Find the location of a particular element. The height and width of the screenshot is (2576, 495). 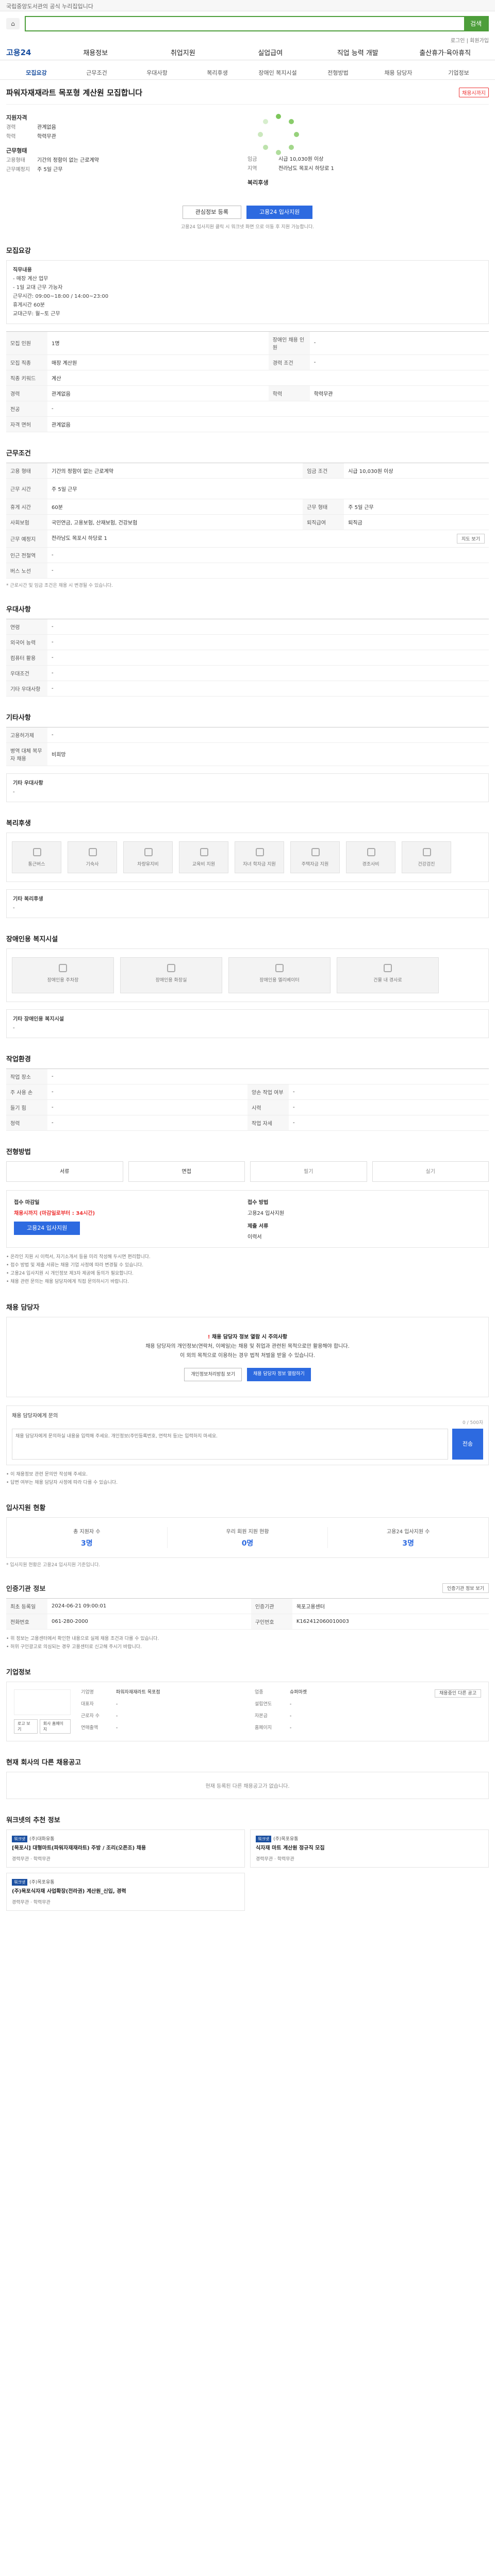

rec-tag: 워크넷 is located at coordinates (264, 1839).